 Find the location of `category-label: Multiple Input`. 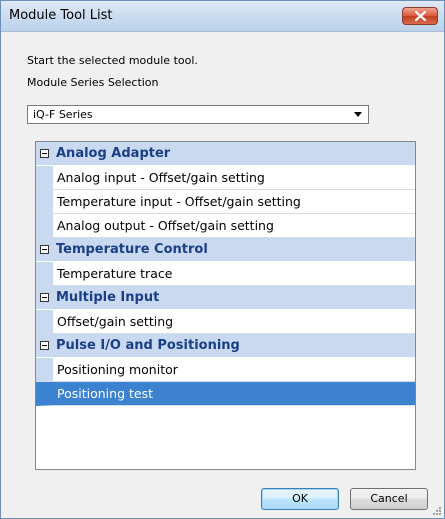

category-label: Multiple Input is located at coordinates (108, 297).